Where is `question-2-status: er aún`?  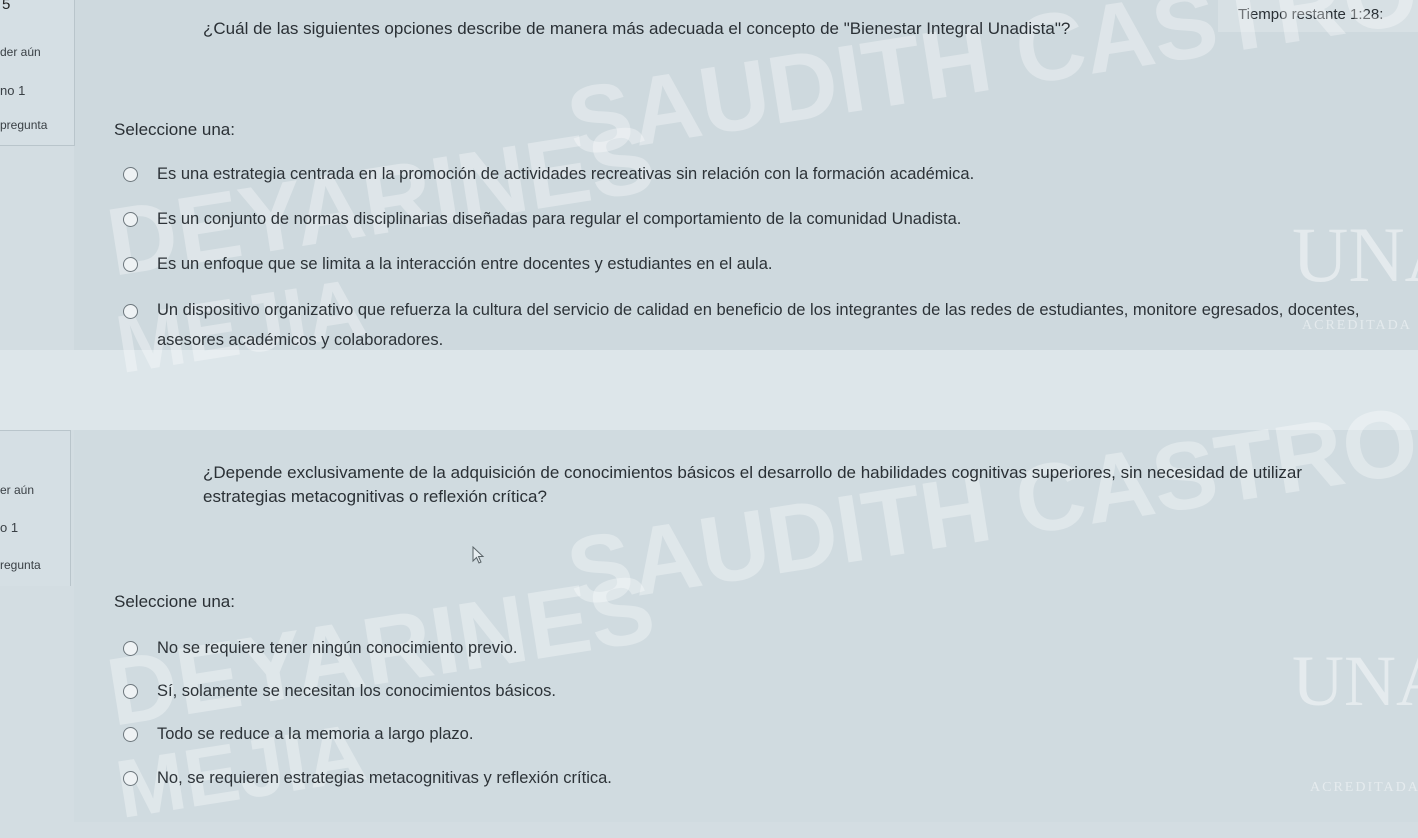
question-2-status: er aún is located at coordinates (17, 490).